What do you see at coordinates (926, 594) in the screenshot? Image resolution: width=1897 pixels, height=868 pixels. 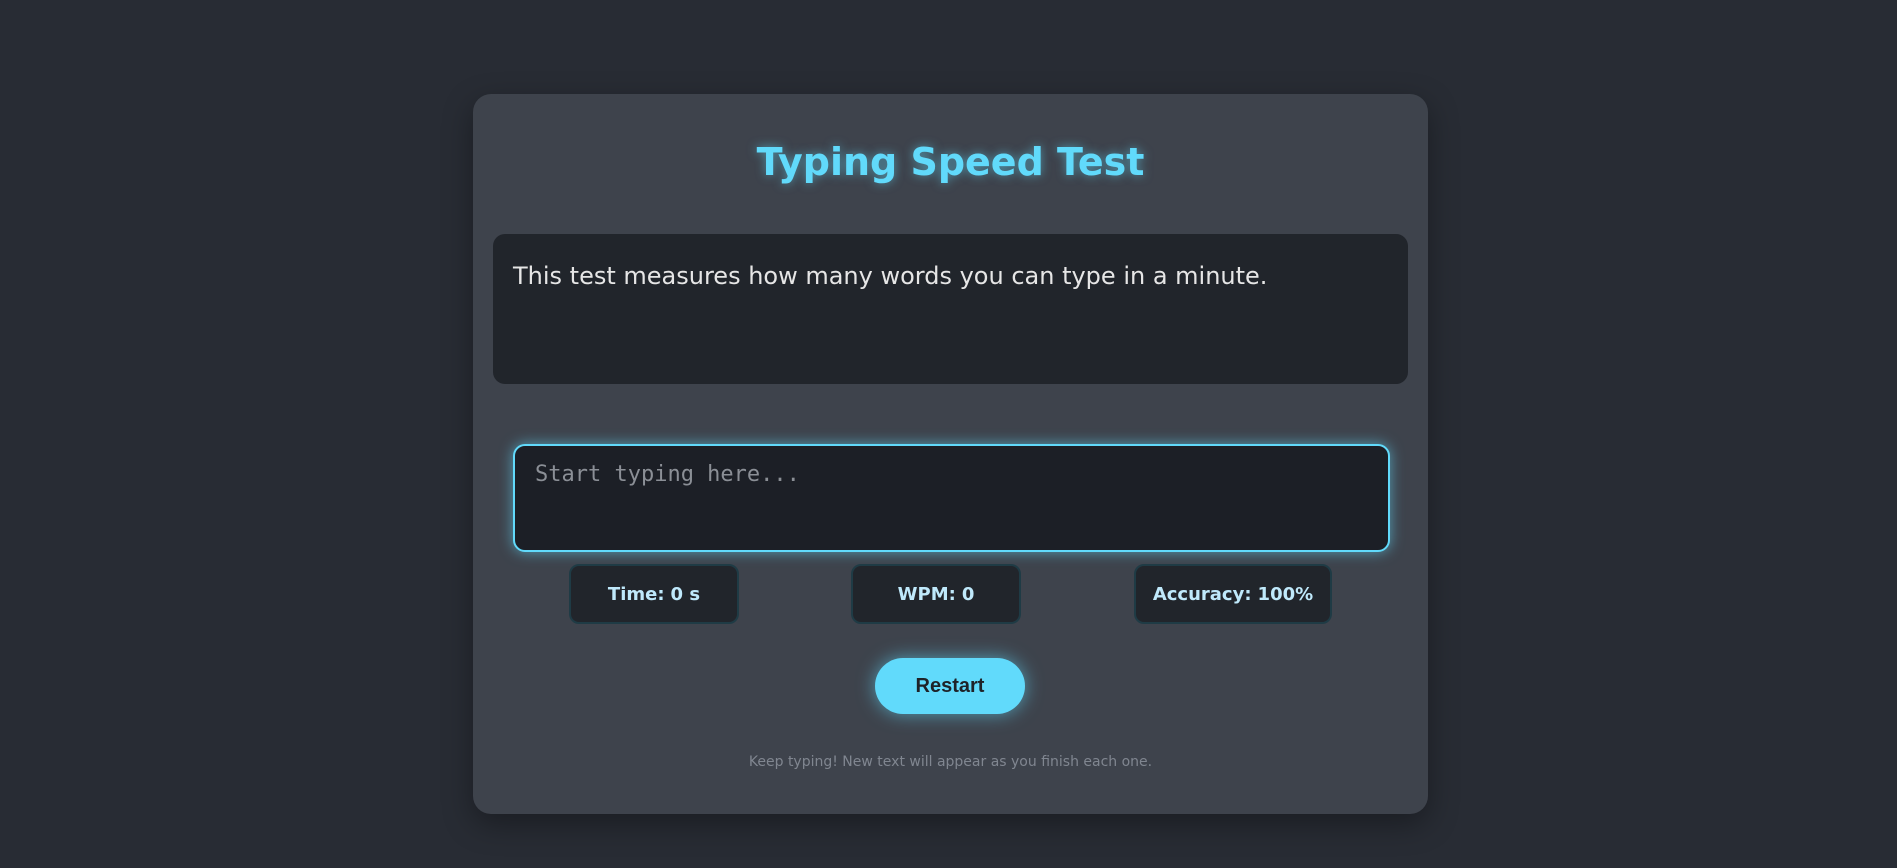 I see `wpm-label: WPM:` at bounding box center [926, 594].